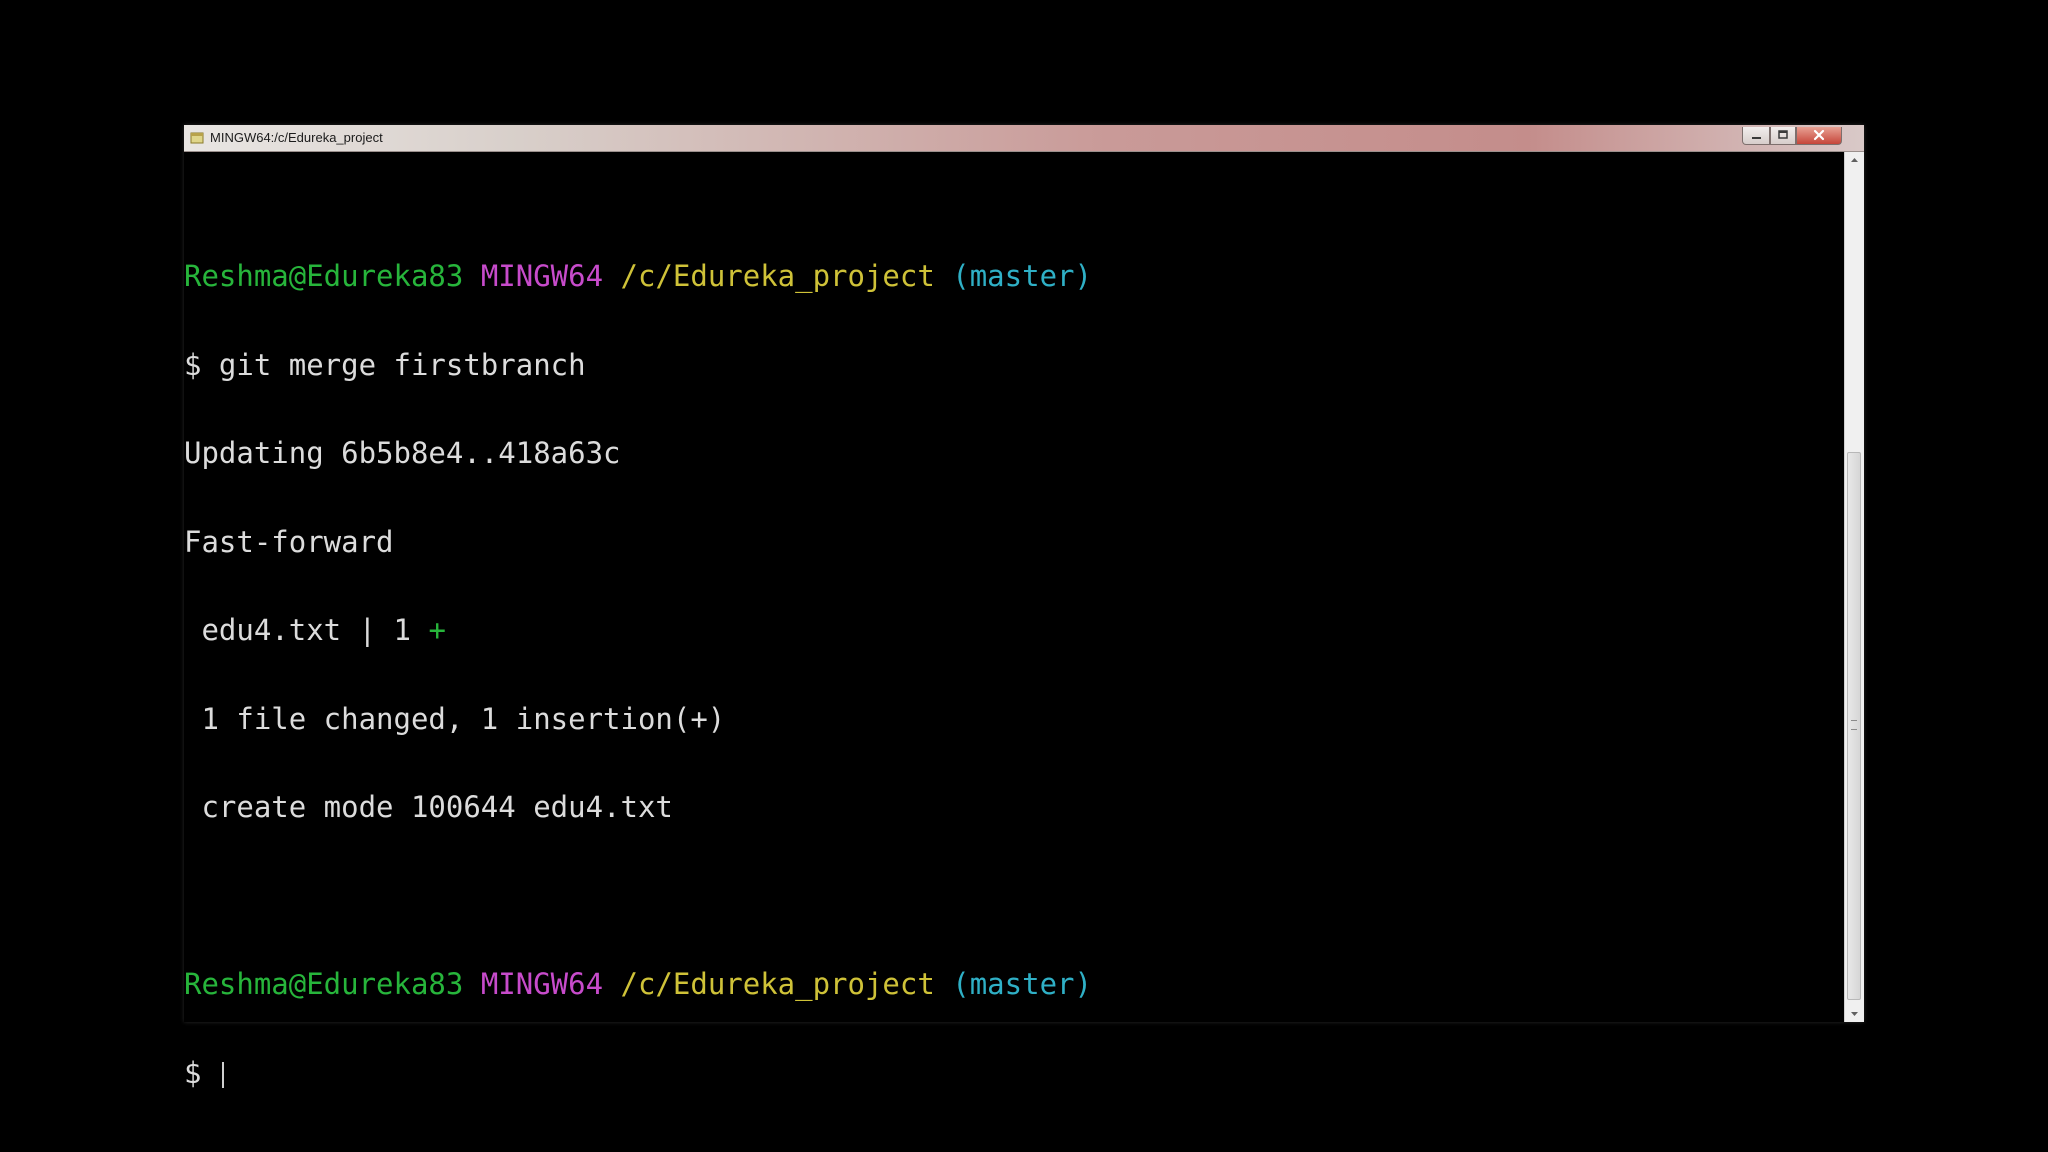 Image resolution: width=2048 pixels, height=1152 pixels. I want to click on chevron-down-icon, so click(1854, 1014).